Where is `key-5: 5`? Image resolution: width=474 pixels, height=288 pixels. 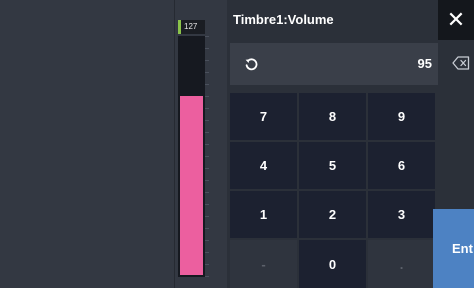 key-5: 5 is located at coordinates (332, 165).